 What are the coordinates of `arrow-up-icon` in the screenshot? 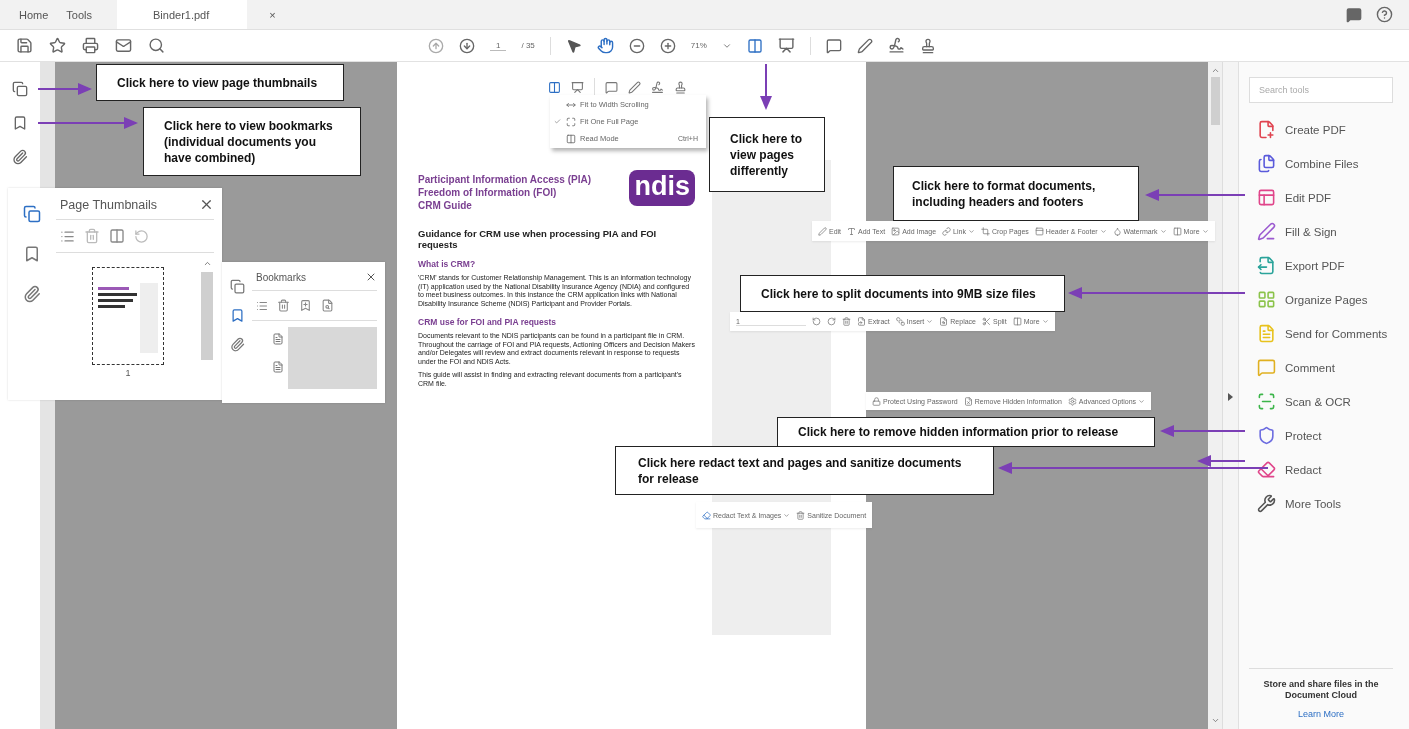 It's located at (436, 45).